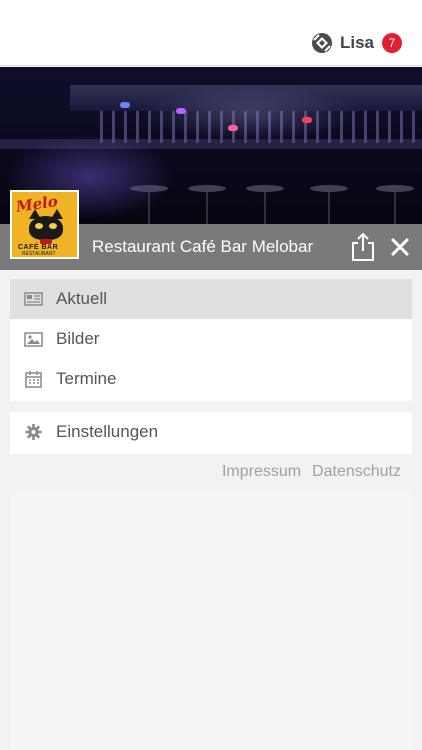  I want to click on close-icon, so click(400, 247).